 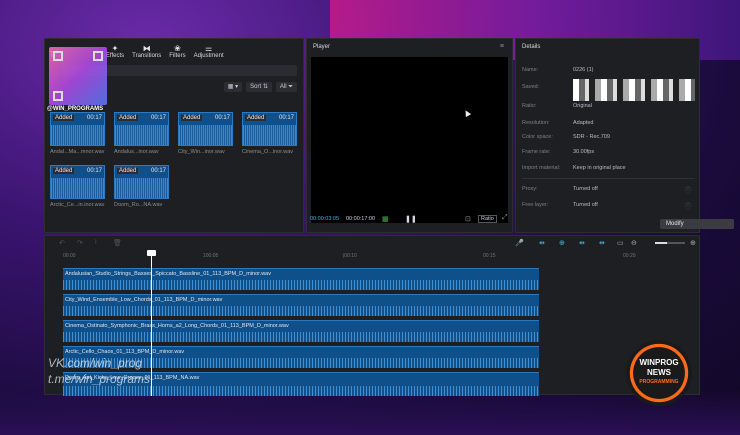 What do you see at coordinates (582, 106) in the screenshot?
I see `detail-value: Original` at bounding box center [582, 106].